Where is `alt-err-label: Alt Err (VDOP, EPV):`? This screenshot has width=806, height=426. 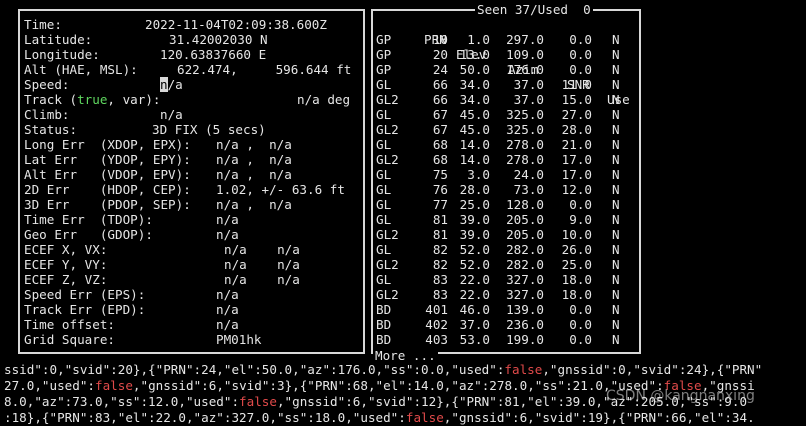
alt-err-label: Alt Err (VDOP, EPV): is located at coordinates (107, 174).